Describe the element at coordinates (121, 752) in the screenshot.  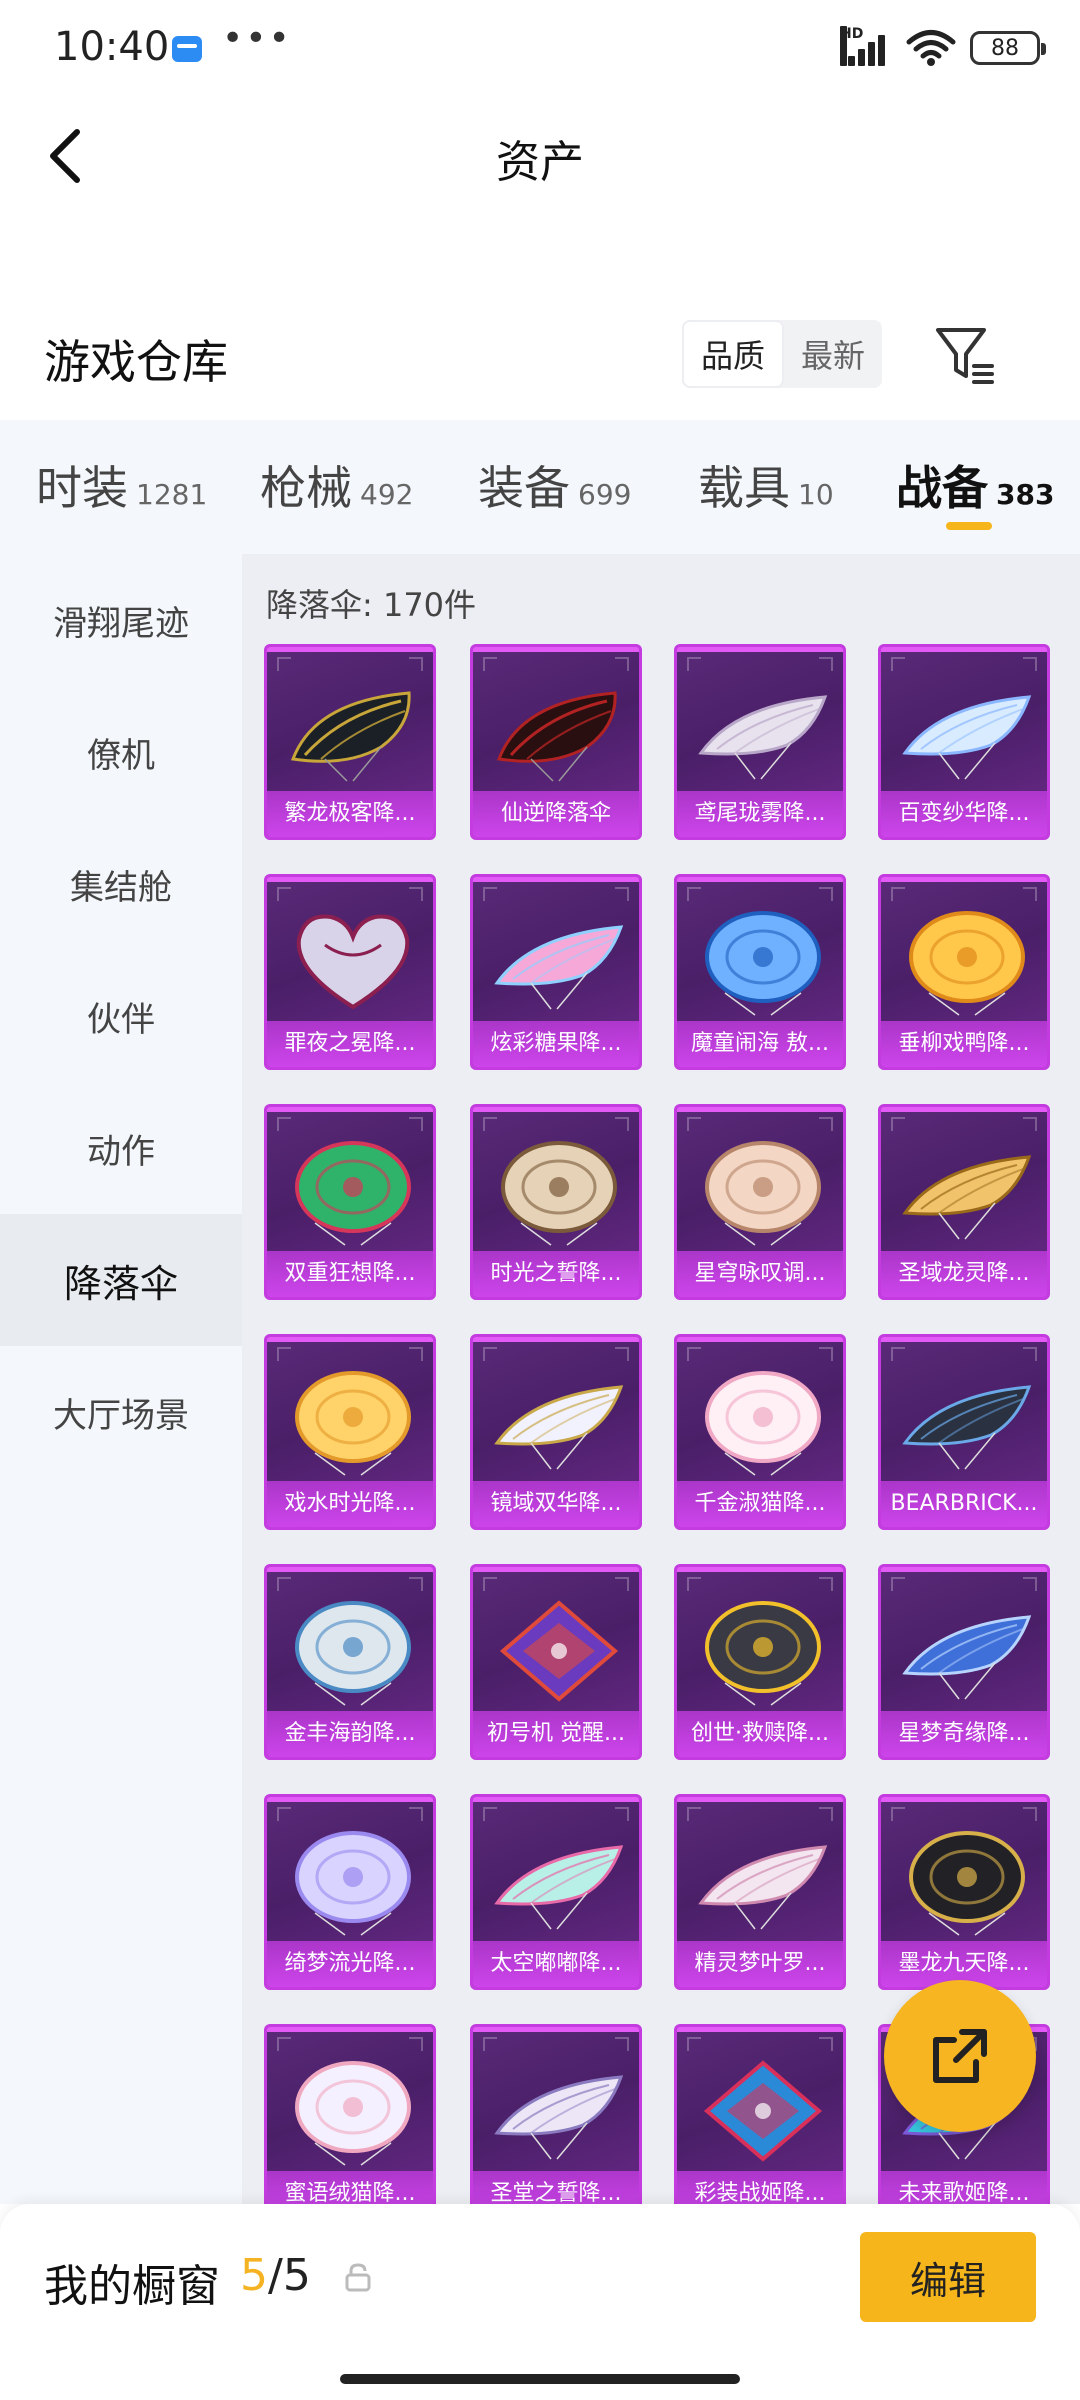
I see `sidebar-item-wingman: 僚机` at that location.